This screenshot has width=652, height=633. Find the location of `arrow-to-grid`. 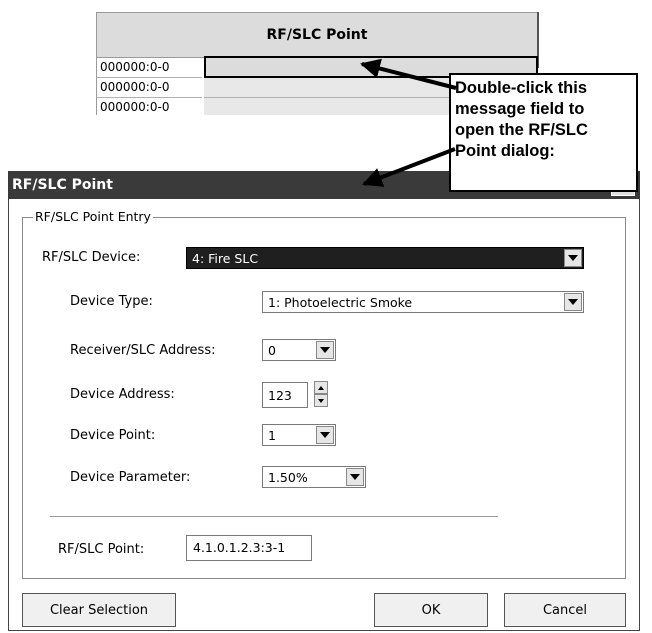

arrow-to-grid is located at coordinates (408, 74).